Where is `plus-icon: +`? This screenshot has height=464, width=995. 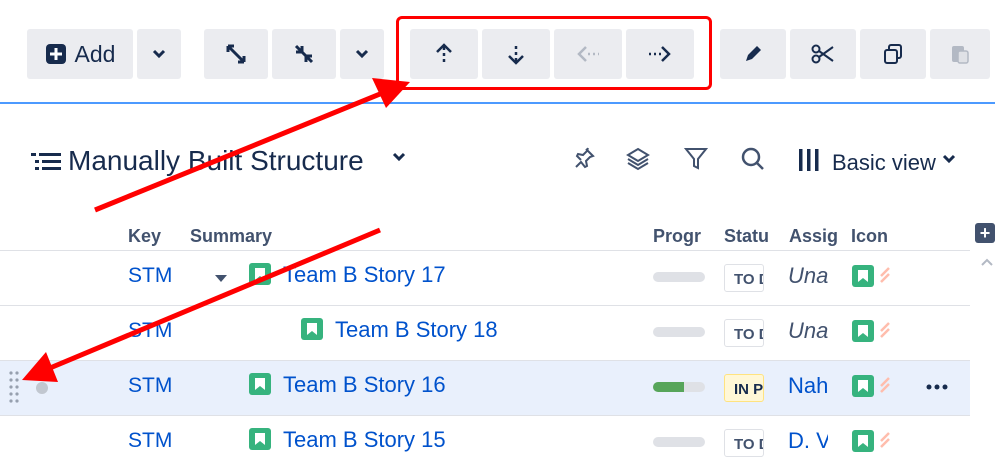 plus-icon: + is located at coordinates (985, 232).